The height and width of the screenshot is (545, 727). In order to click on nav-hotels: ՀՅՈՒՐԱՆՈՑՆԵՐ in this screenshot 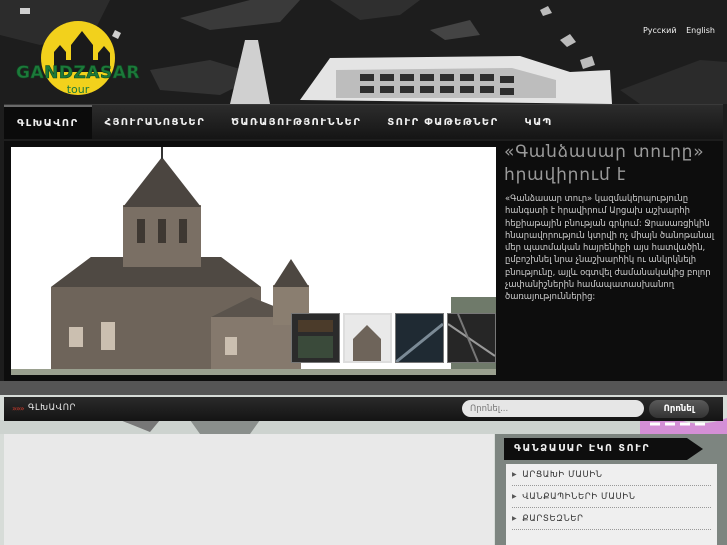, I will do `click(155, 122)`.